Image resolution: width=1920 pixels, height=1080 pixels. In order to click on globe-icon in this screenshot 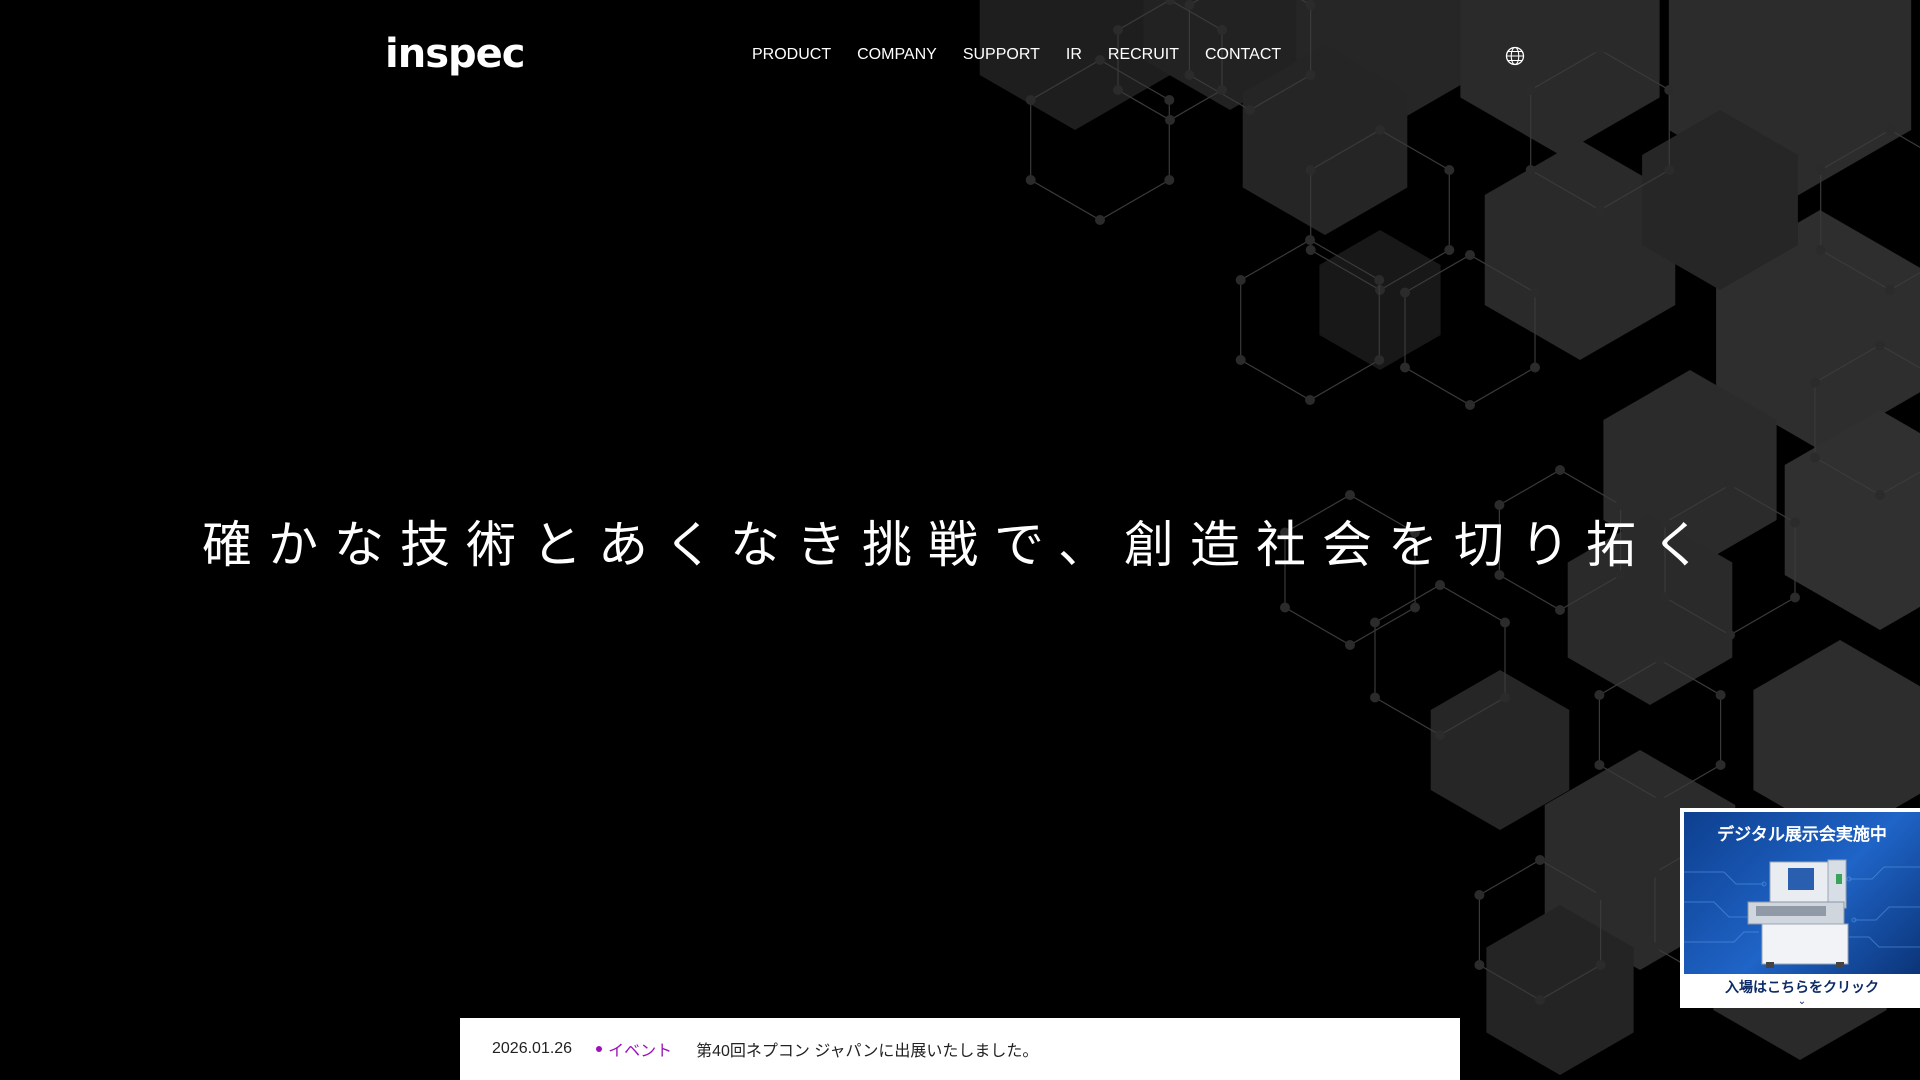, I will do `click(1515, 56)`.